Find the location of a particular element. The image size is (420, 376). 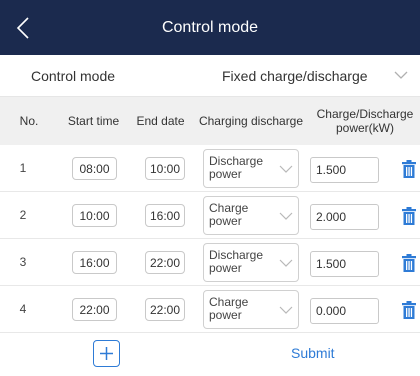

row-number: 1 is located at coordinates (23, 168).